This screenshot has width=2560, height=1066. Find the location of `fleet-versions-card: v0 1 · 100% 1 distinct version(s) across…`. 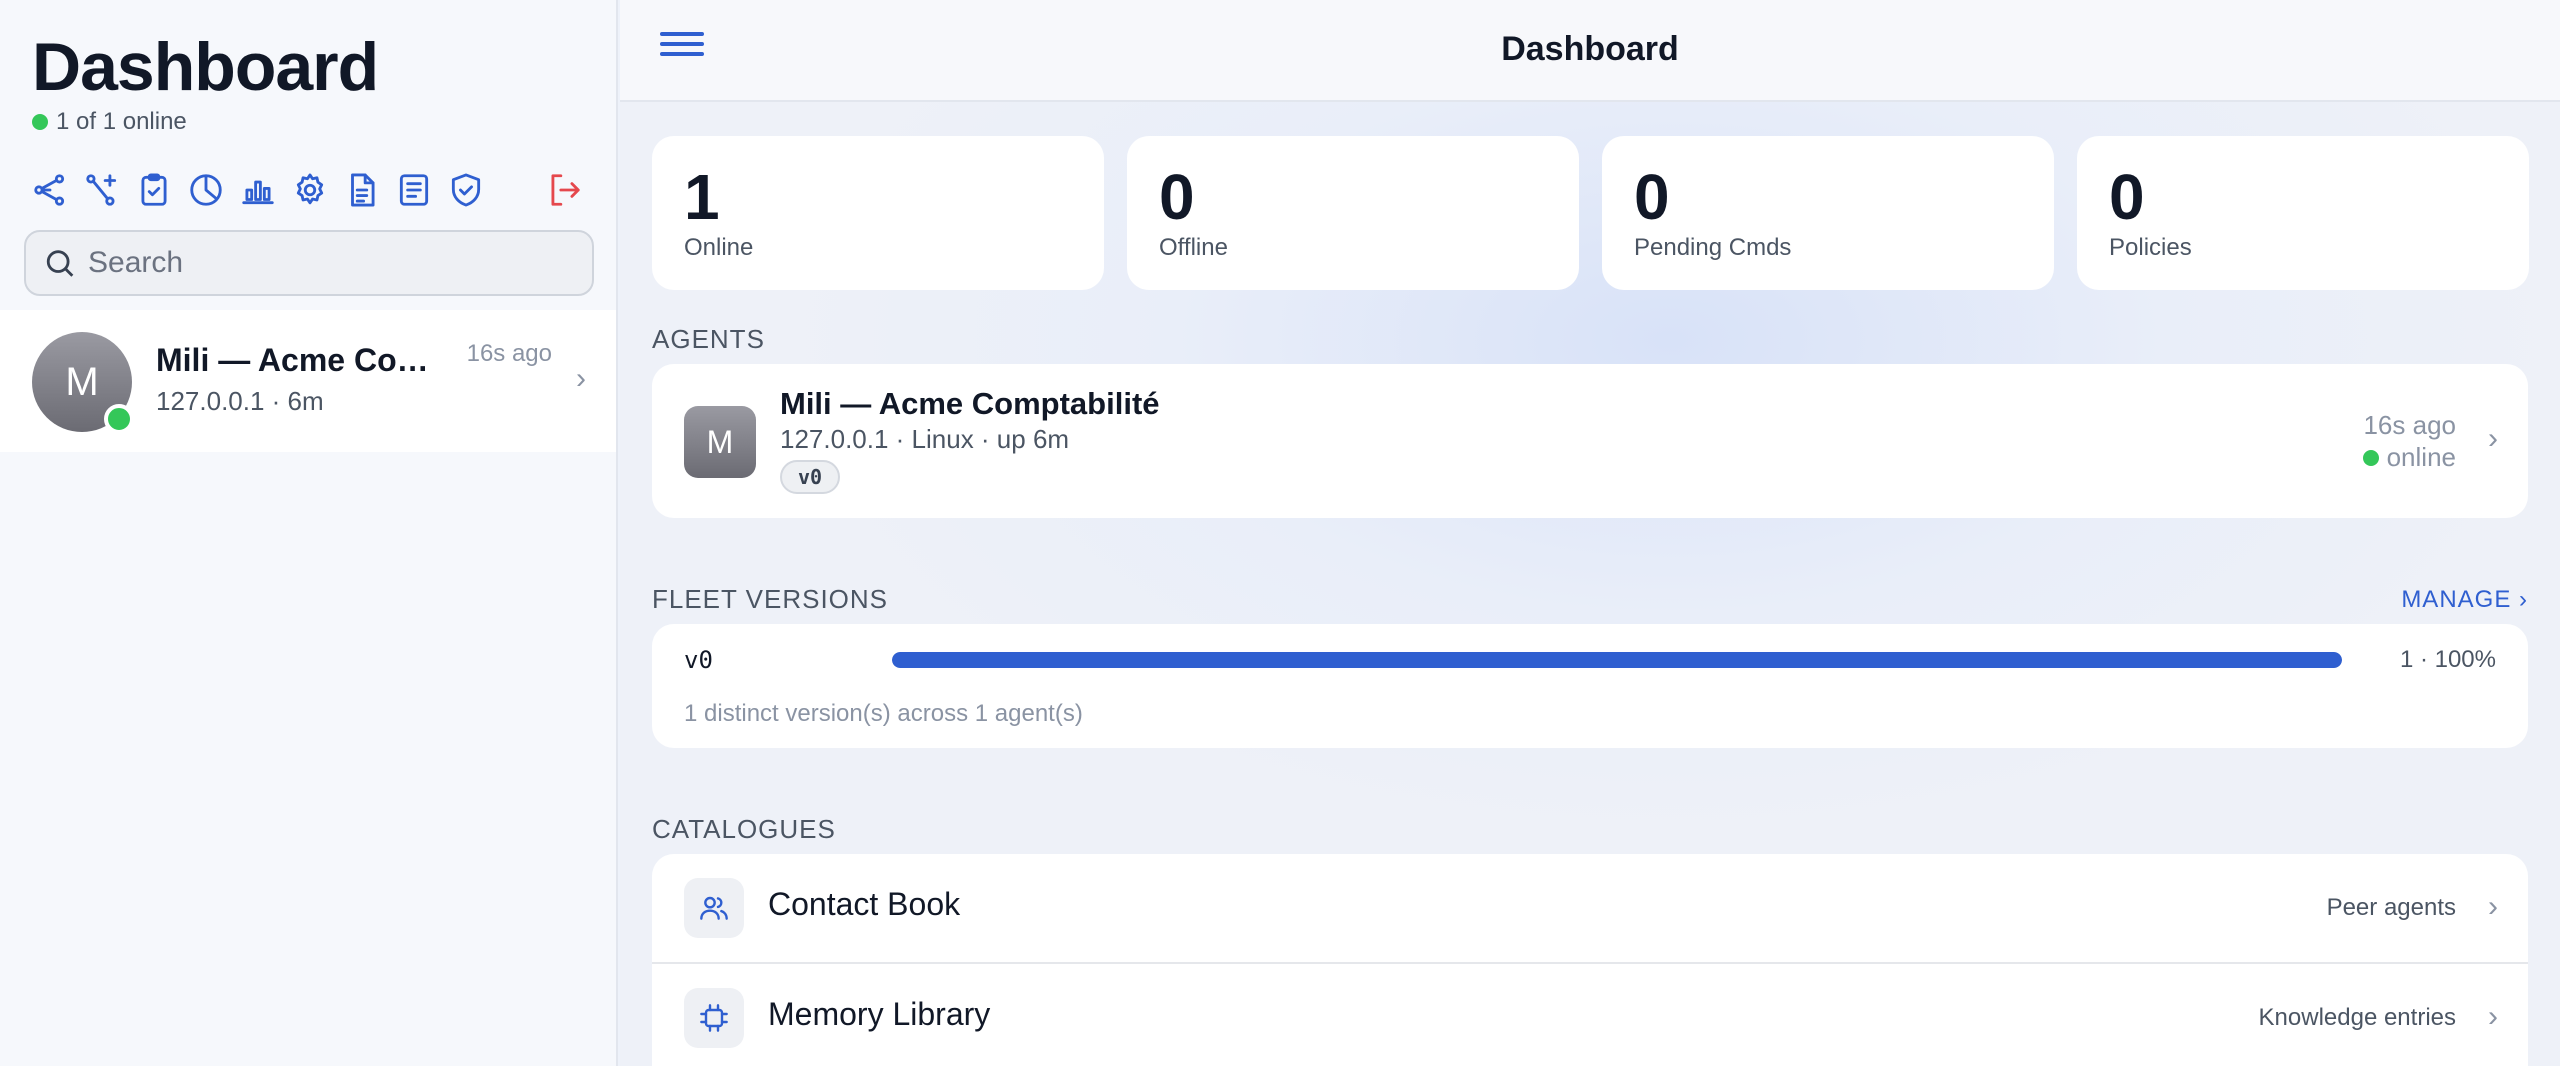

fleet-versions-card: v0 1 · 100% 1 distinct version(s) across… is located at coordinates (1590, 686).